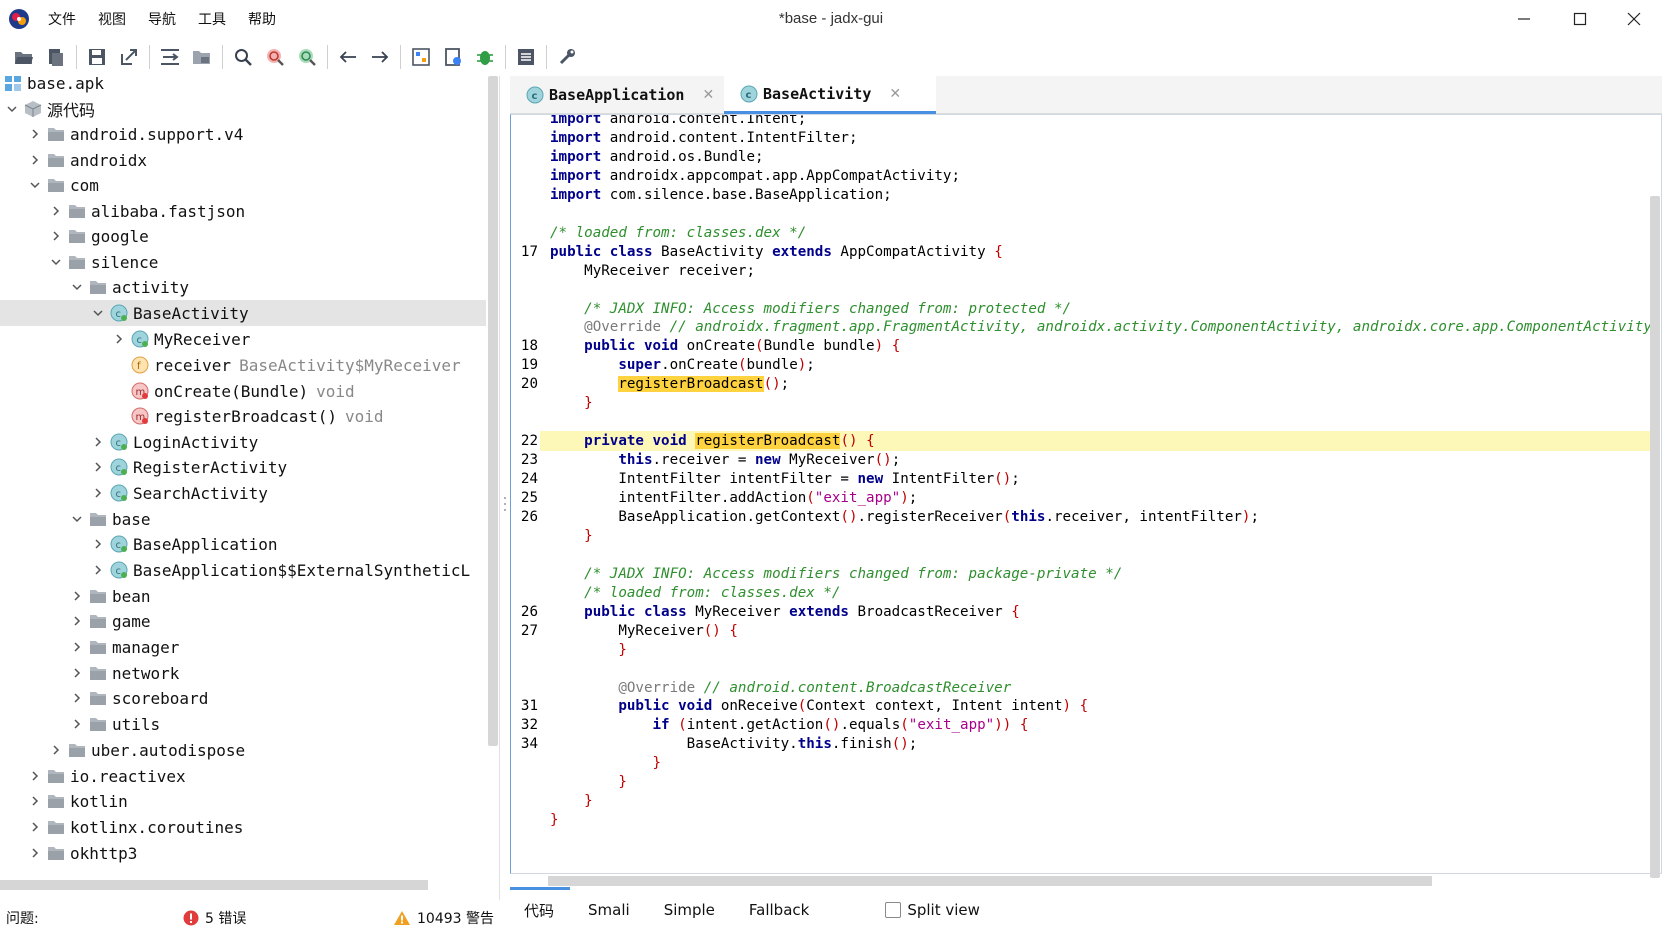 This screenshot has width=1662, height=936. What do you see at coordinates (243, 544) in the screenshot?
I see `tree-node: c BaseApplication` at bounding box center [243, 544].